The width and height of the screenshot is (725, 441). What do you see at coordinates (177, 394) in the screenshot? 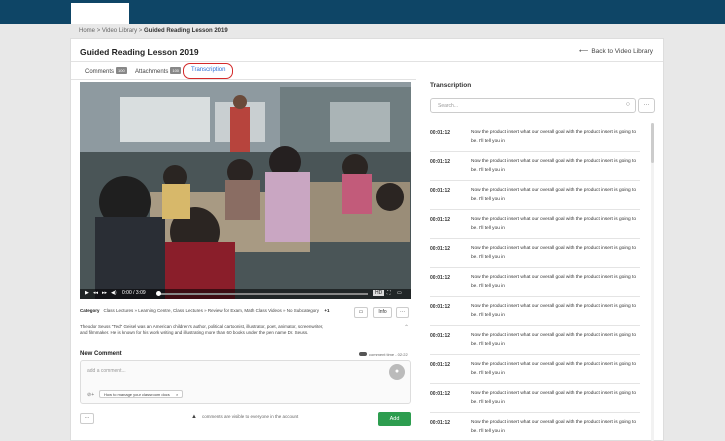
I see `close-icon: ×` at bounding box center [177, 394].